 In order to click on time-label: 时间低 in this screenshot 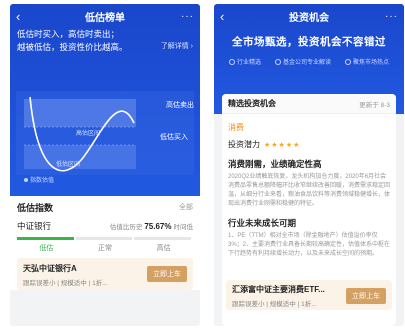, I will do `click(183, 227)`.